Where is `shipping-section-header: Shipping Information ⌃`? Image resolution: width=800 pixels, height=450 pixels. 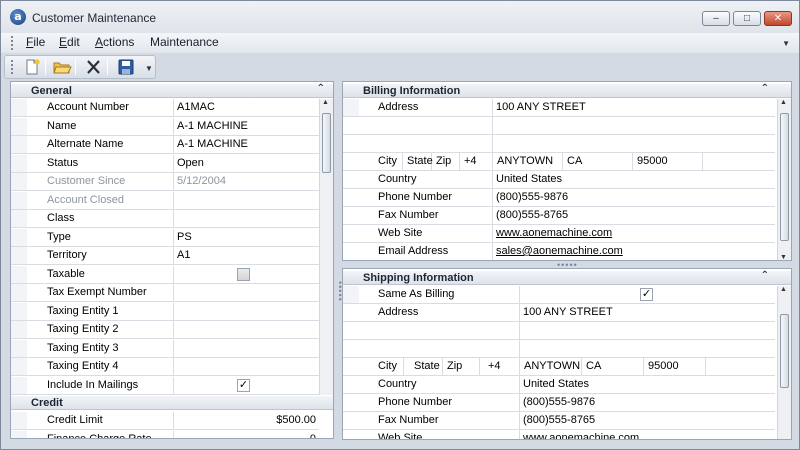
shipping-section-header: Shipping Information ⌃ is located at coordinates (567, 277).